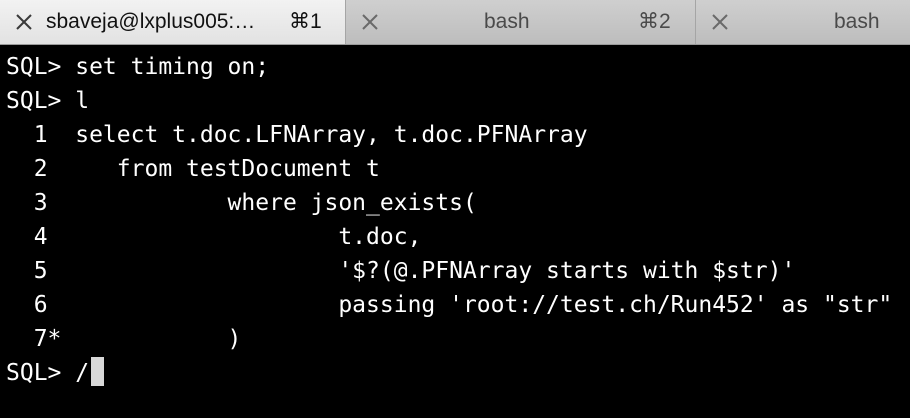  What do you see at coordinates (241, 203) in the screenshot?
I see `terminal-line: 3 where json_exists(` at bounding box center [241, 203].